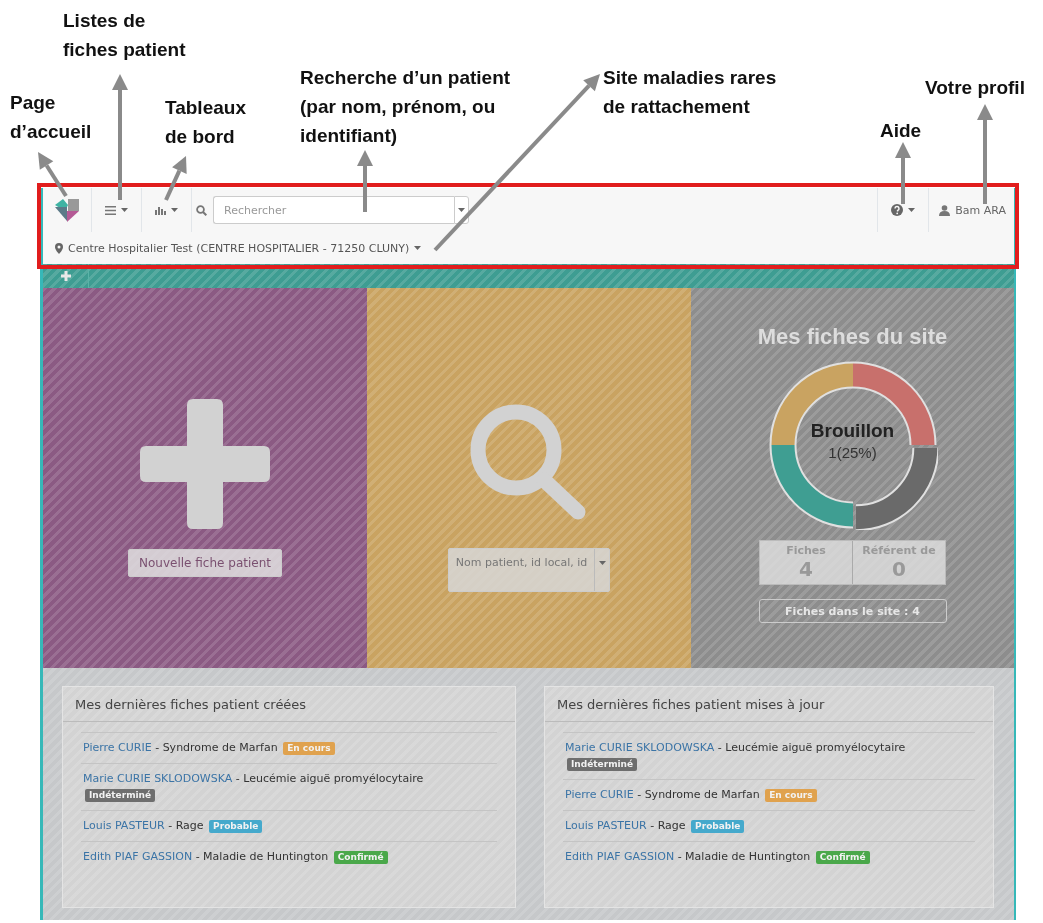 This screenshot has width=1043, height=923. I want to click on tile-title: Mes fiches du site, so click(852, 337).